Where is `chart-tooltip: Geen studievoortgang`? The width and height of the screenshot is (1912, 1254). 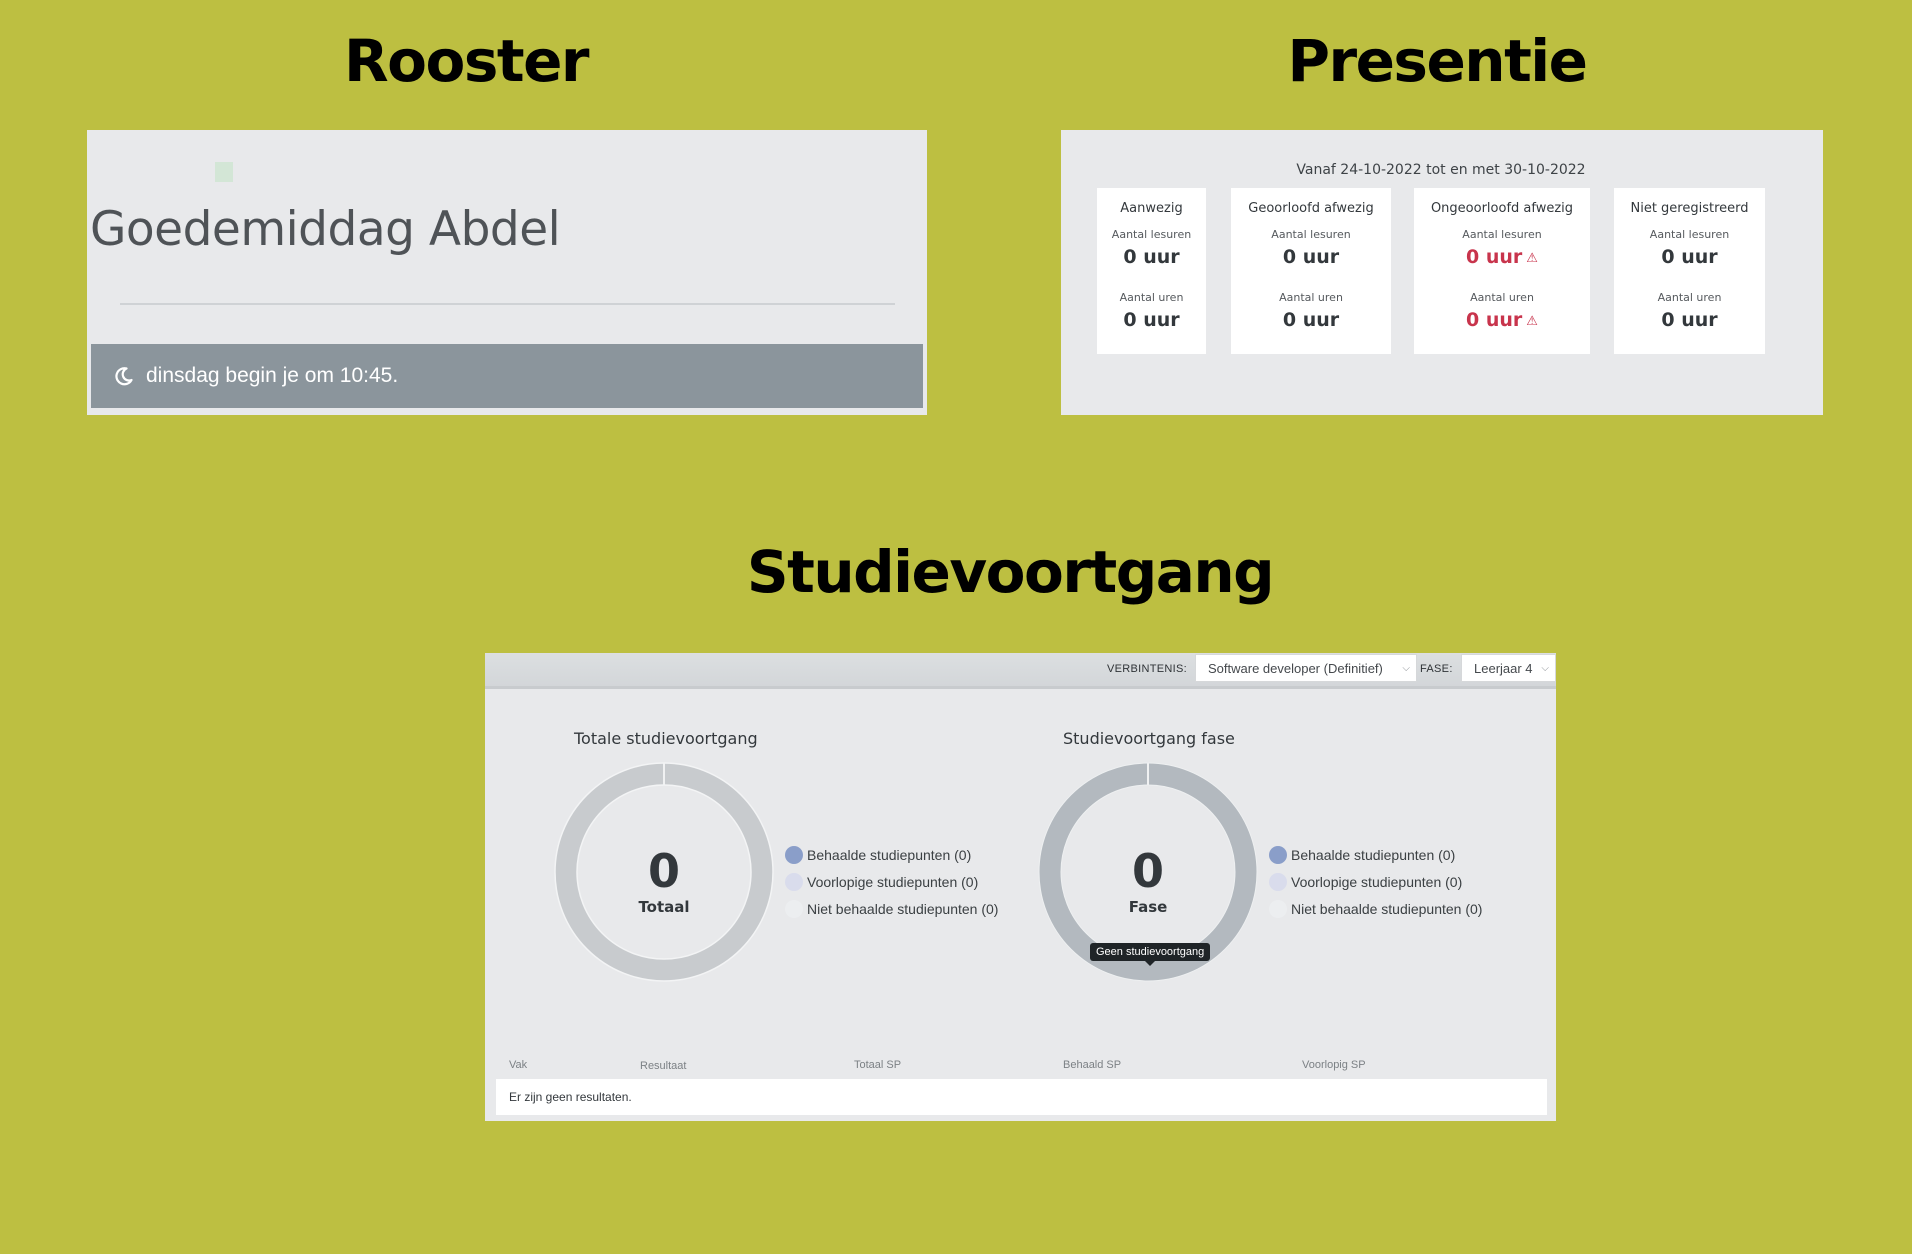 chart-tooltip: Geen studievoortgang is located at coordinates (1150, 954).